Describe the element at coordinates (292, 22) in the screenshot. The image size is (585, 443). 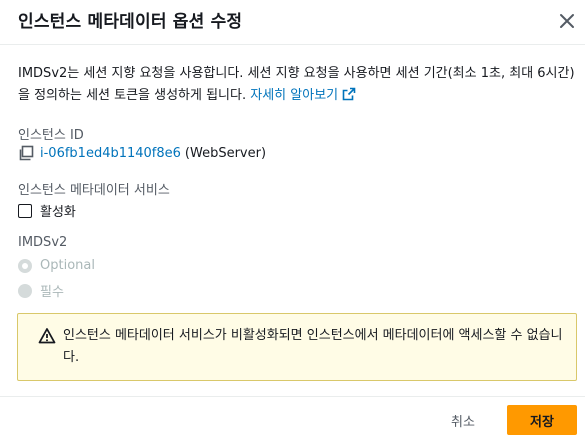
I see `dialog-header: 인스턴스 메타데이터 옵션 수정` at that location.